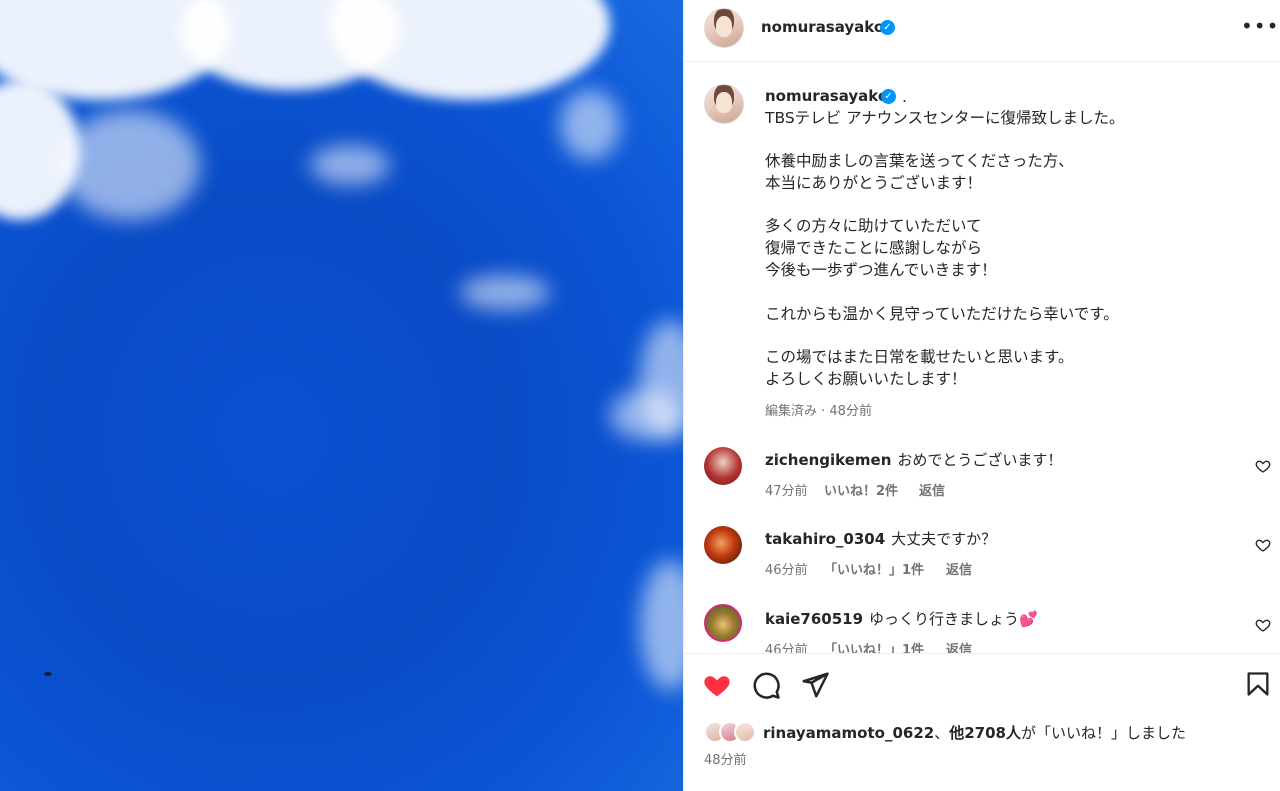  I want to click on caption-username: nomurasayako, so click(826, 96).